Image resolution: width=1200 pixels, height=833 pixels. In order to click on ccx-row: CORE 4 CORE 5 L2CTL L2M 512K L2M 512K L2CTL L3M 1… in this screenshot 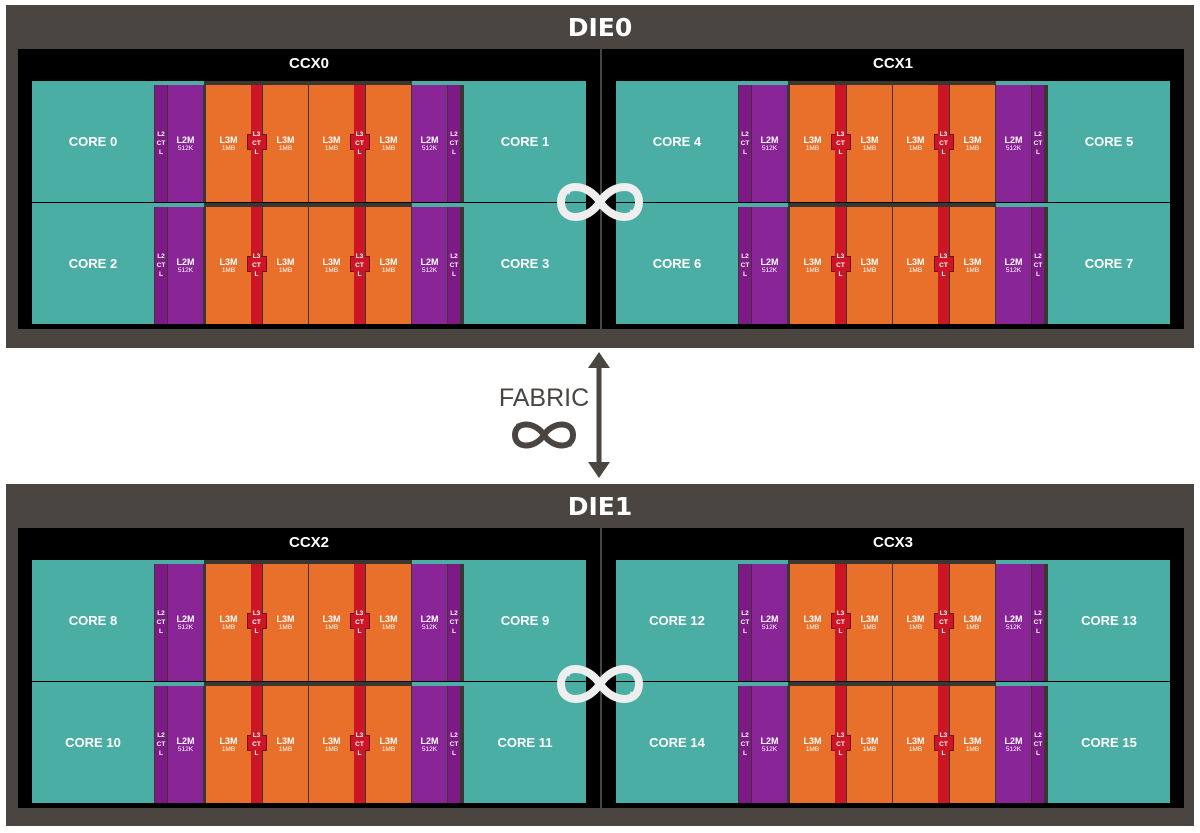, I will do `click(893, 141)`.